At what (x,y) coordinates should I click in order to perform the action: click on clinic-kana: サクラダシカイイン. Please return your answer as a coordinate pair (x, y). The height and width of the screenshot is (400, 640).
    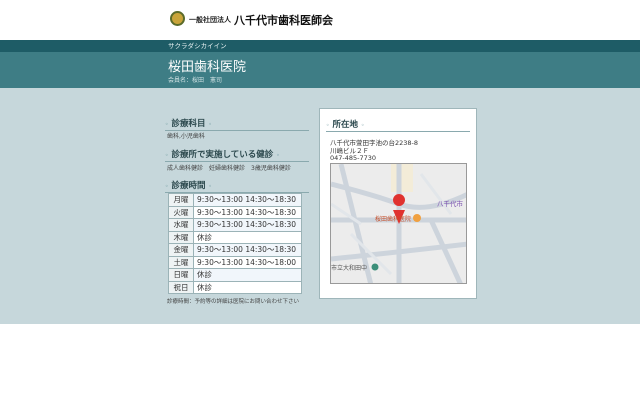
    Looking at the image, I should click on (197, 46).